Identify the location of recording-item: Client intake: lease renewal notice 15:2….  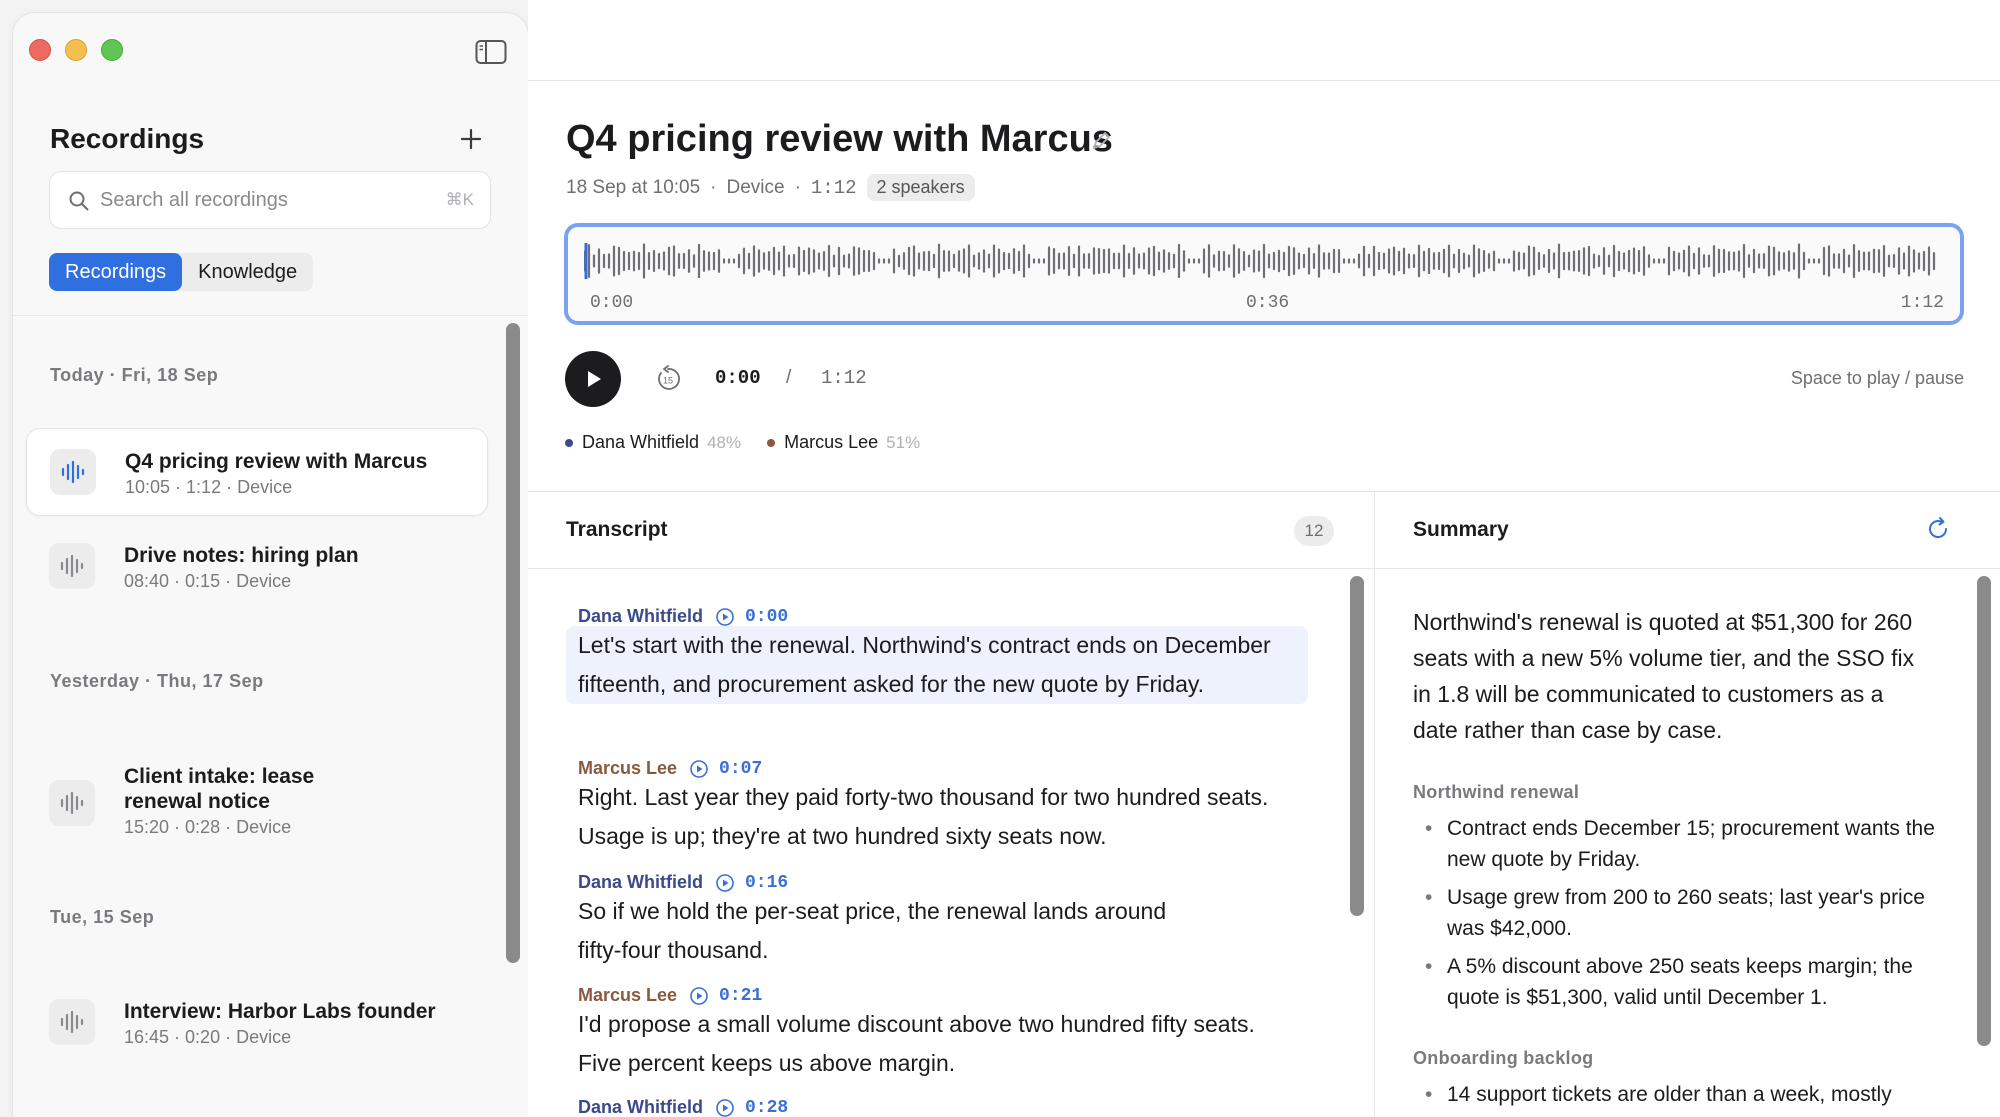
(257, 803).